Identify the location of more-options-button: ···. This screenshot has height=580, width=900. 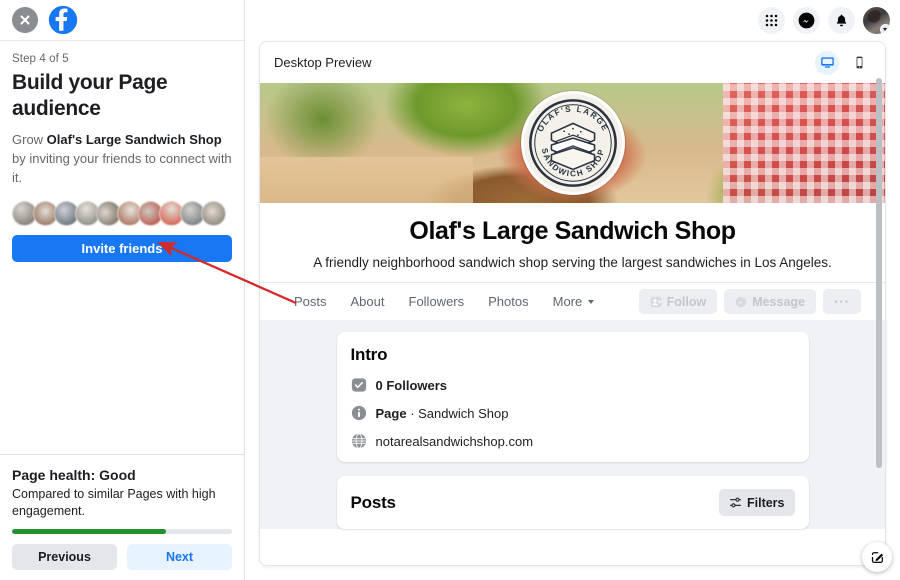
(842, 301).